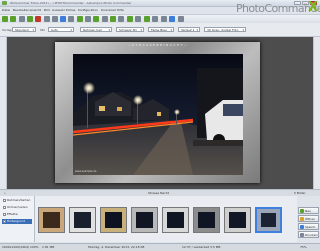 Image resolution: width=320 pixels, height=251 pixels. What do you see at coordinates (308, 226) in the screenshot?
I see `save-button: Speich.` at bounding box center [308, 226].